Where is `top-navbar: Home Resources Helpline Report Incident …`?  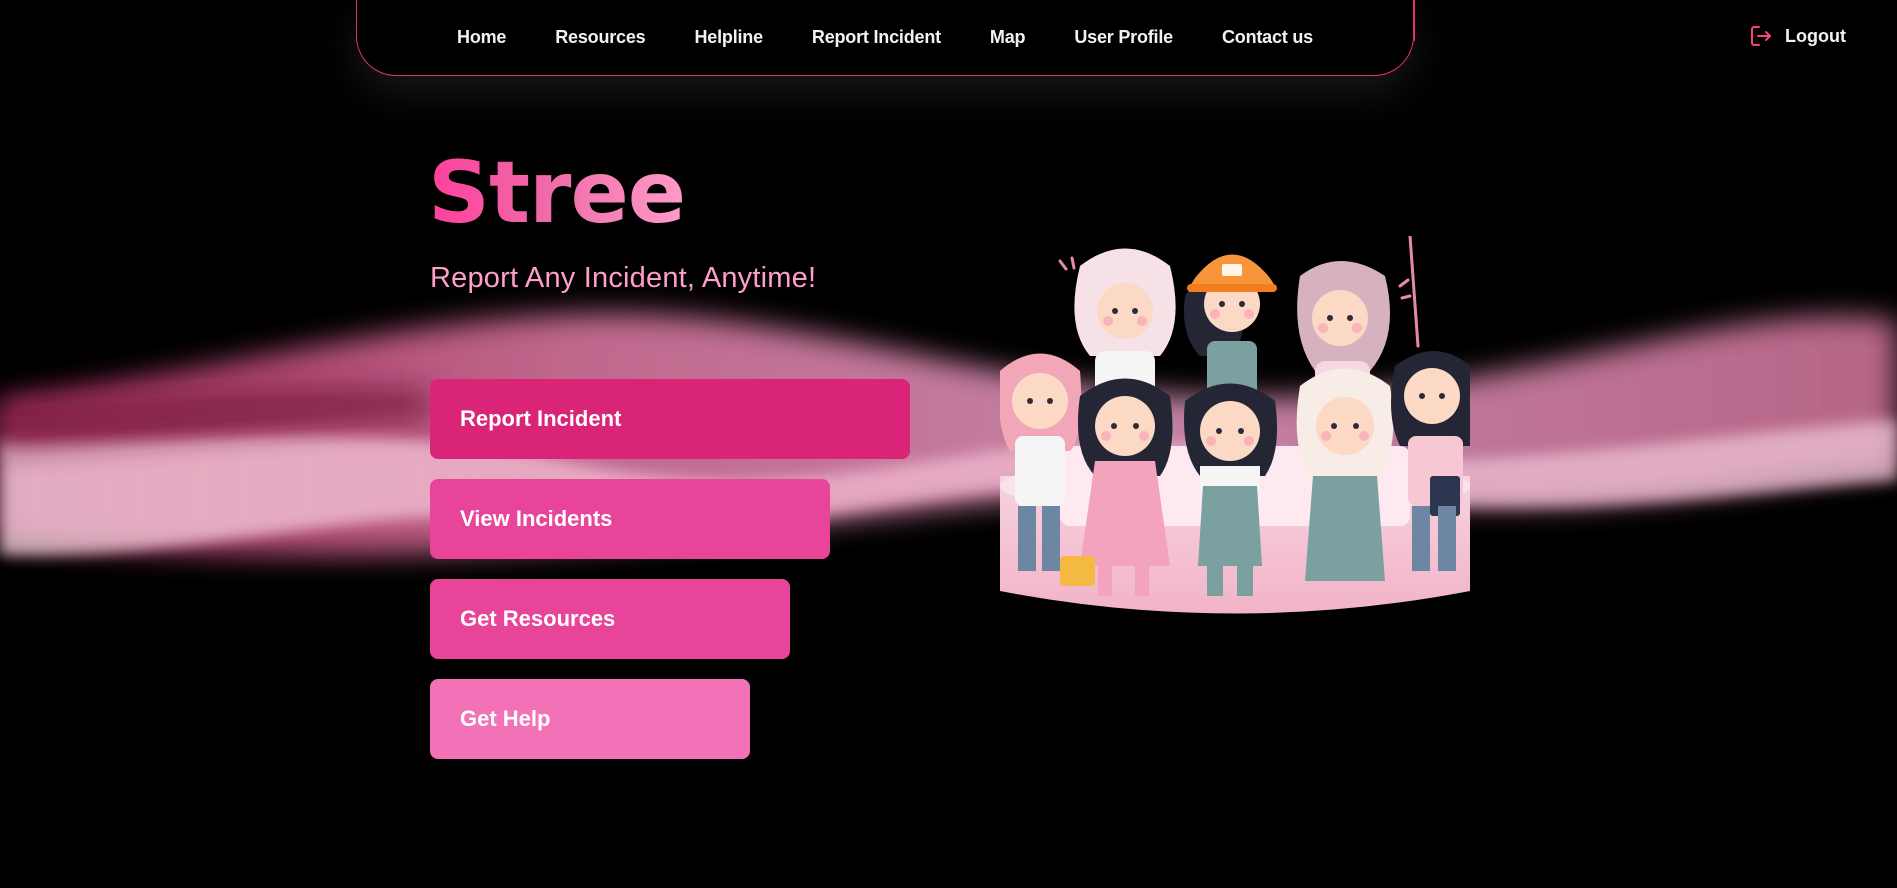
top-navbar: Home Resources Helpline Report Incident … is located at coordinates (885, 38).